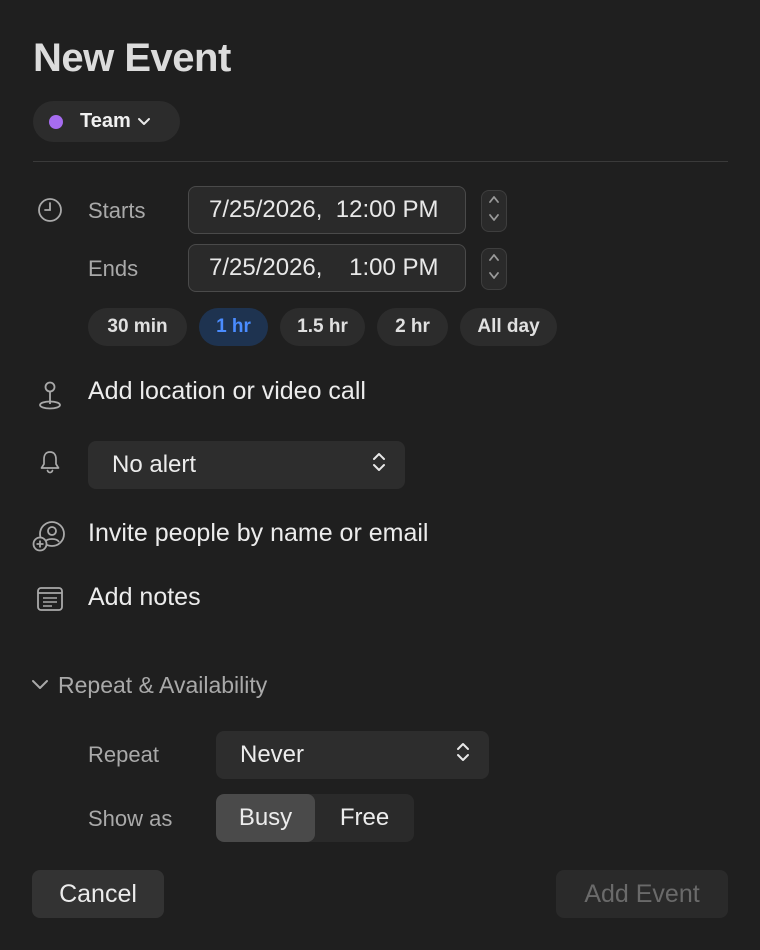 The height and width of the screenshot is (950, 760). Describe the element at coordinates (227, 391) in the screenshot. I see `location-field: Add location or video call` at that location.